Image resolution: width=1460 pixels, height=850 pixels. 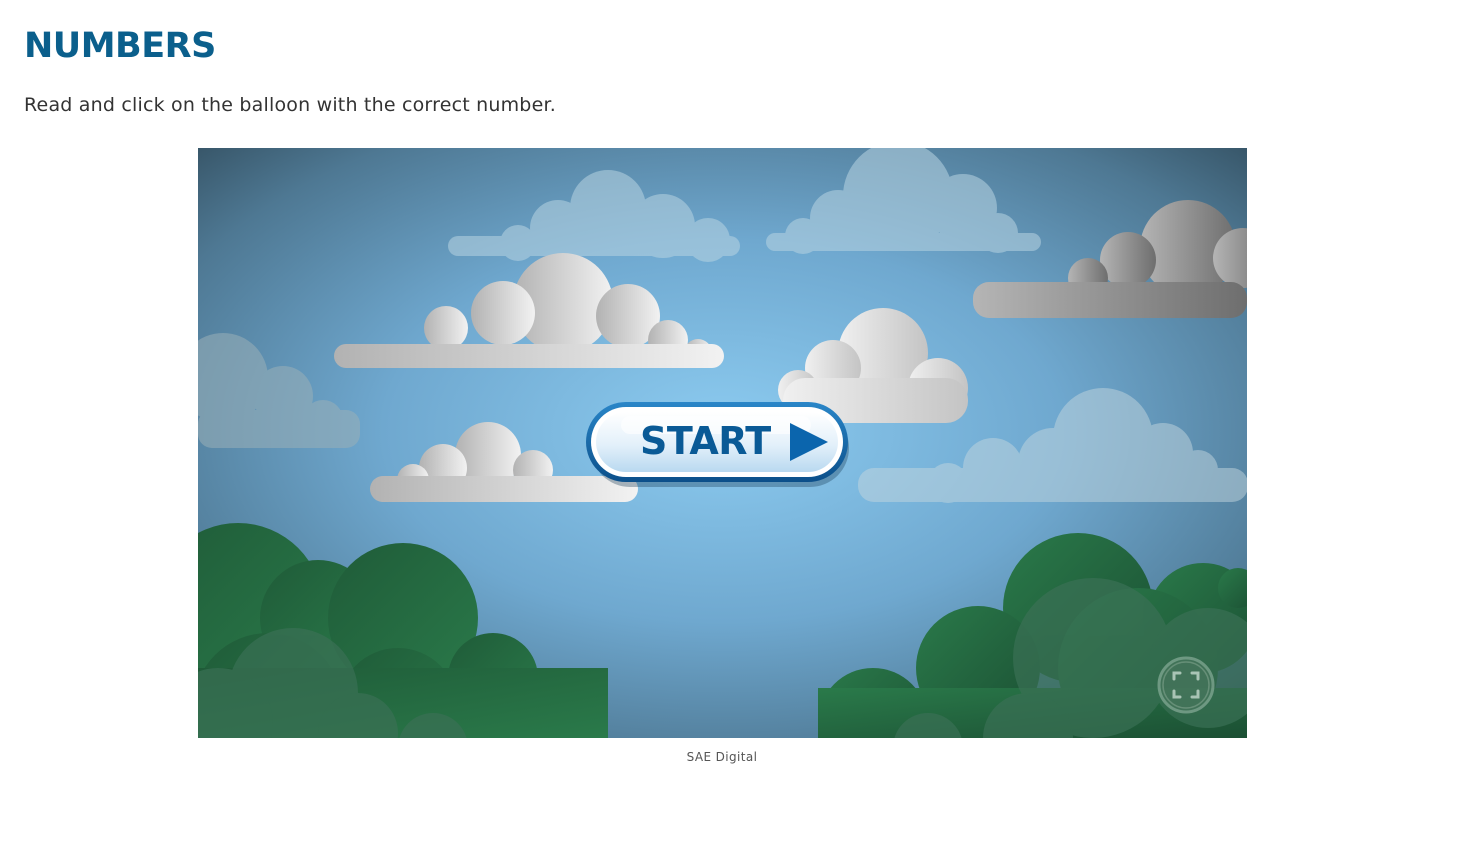 I want to click on start-button: START, so click(x=718, y=444).